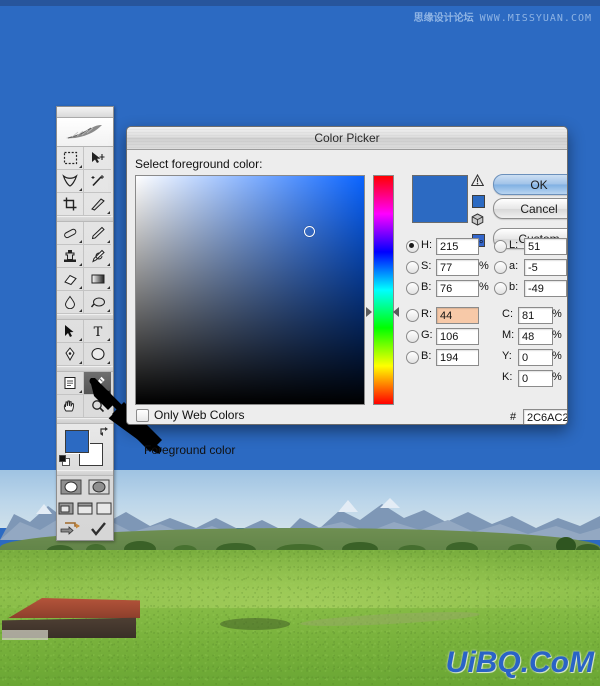  I want to click on check-button, so click(99, 529).